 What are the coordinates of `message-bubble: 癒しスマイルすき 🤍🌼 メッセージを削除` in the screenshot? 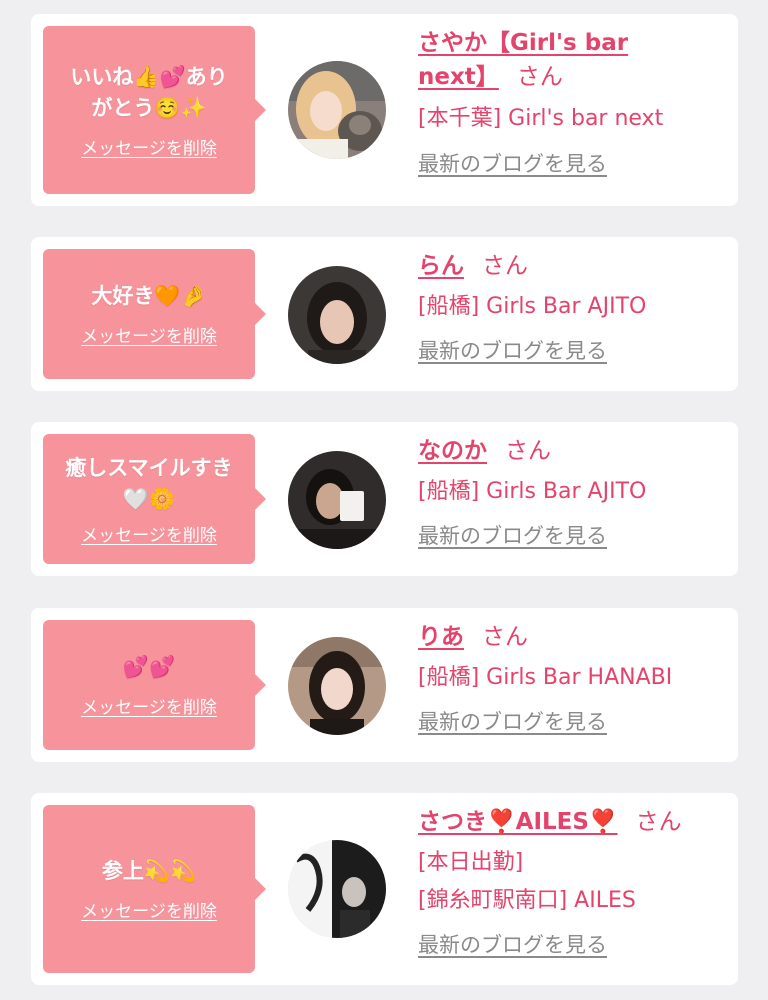 It's located at (154, 499).